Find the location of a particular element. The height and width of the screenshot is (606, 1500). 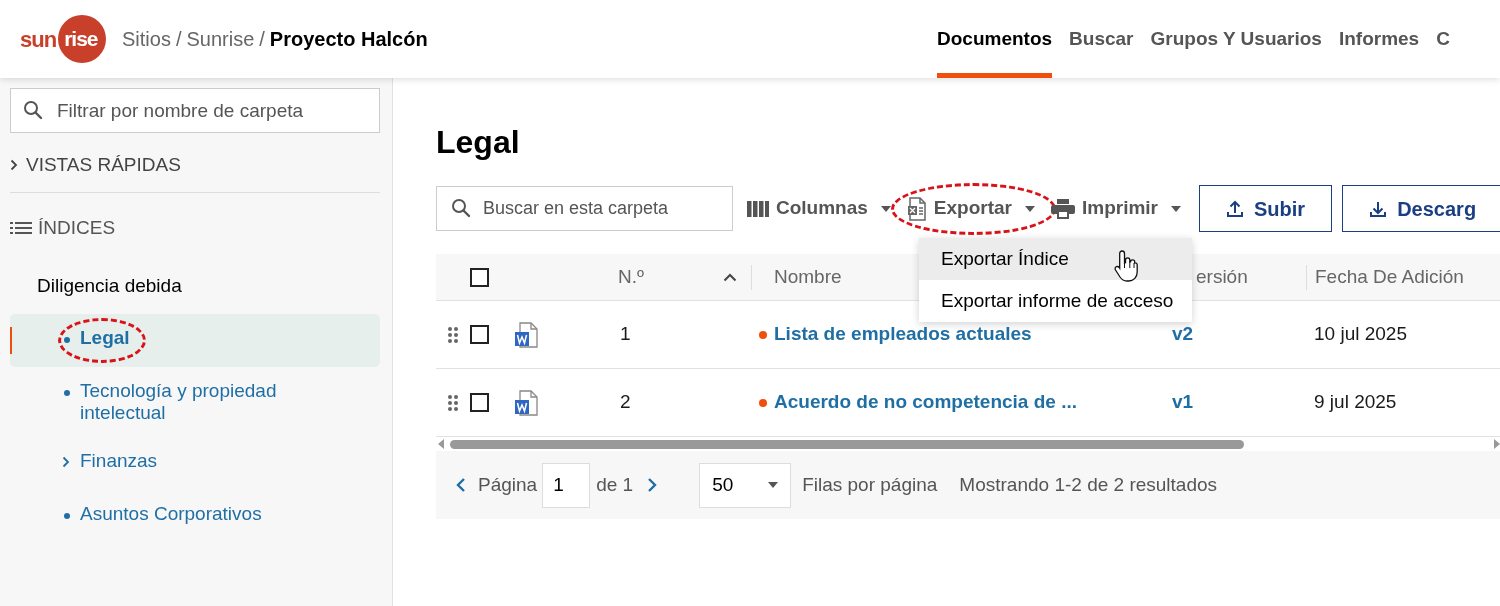

page-number-field: 1 is located at coordinates (566, 485).